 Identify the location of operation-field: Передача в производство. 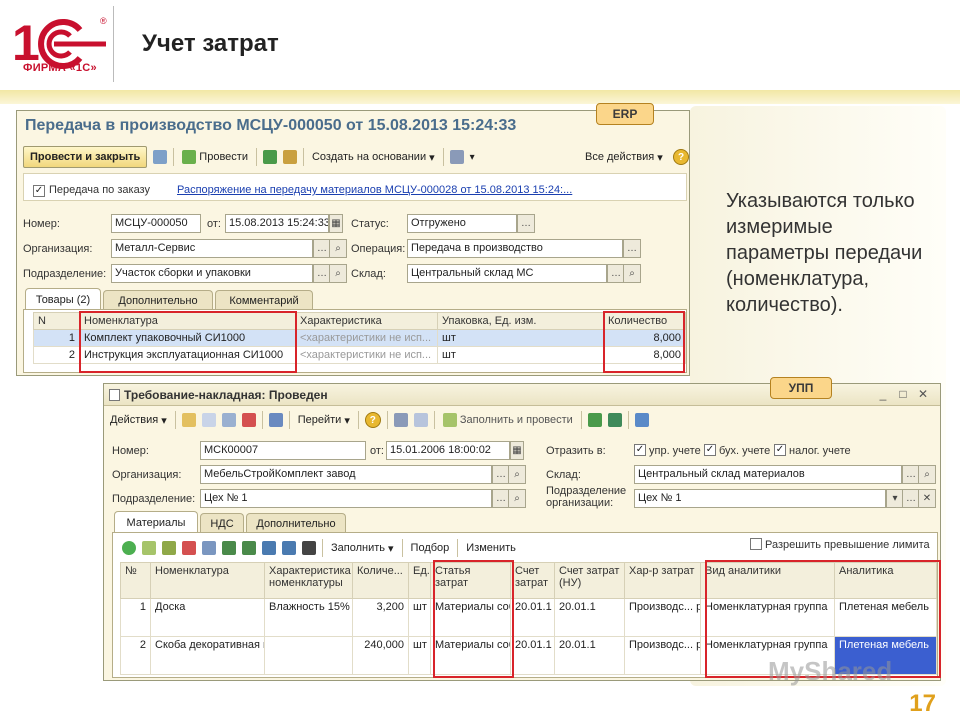
(515, 248).